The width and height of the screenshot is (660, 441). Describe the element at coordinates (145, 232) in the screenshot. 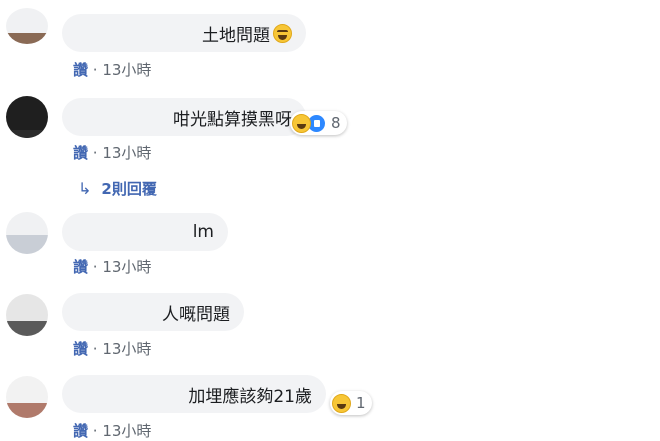

I see `comment-bubble: lm` at that location.